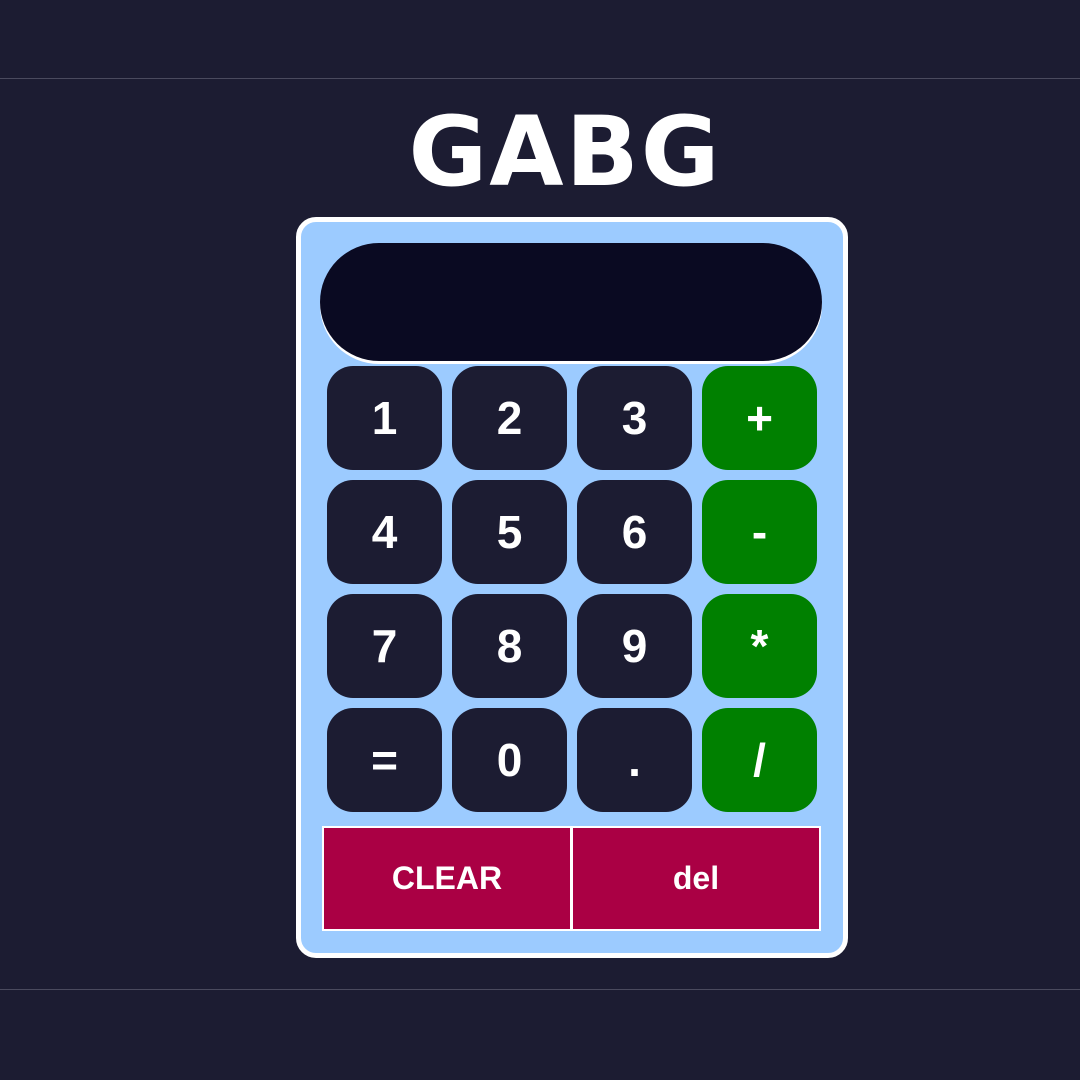 This screenshot has width=1080, height=1080. Describe the element at coordinates (696, 878) in the screenshot. I see `delete-button: del` at that location.